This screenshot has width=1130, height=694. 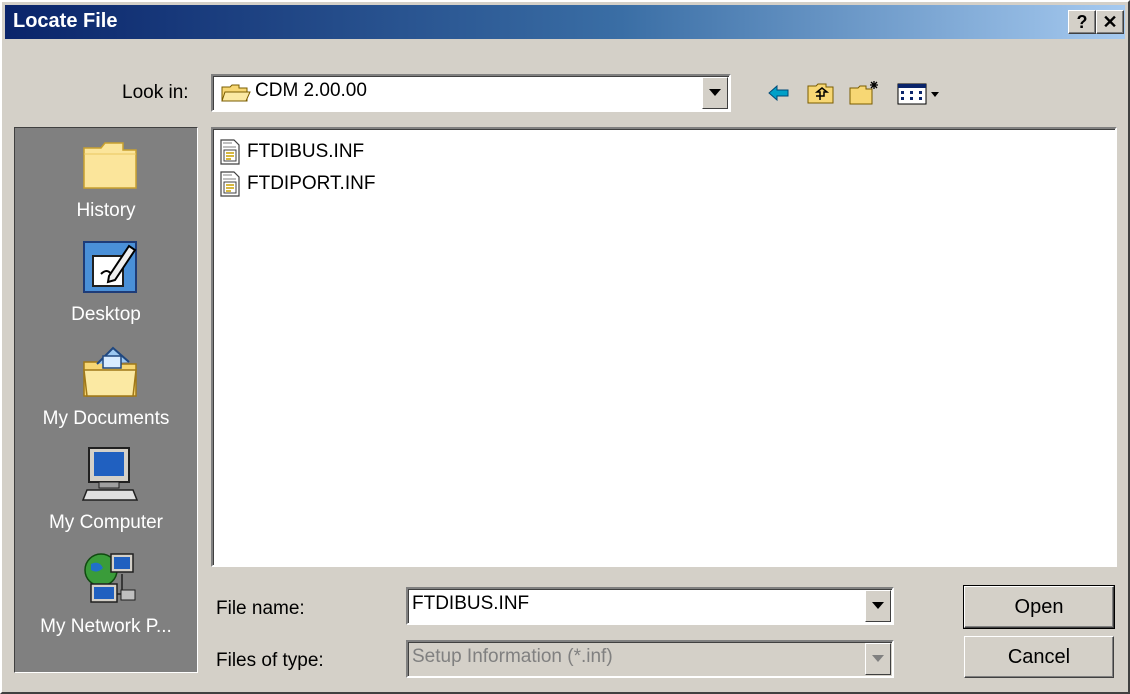 What do you see at coordinates (1110, 22) in the screenshot?
I see `close-button: ✕` at bounding box center [1110, 22].